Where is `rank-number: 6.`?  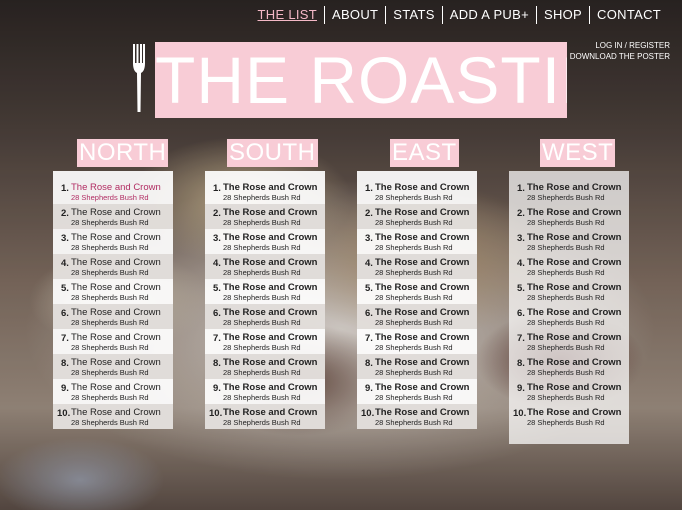
rank-number: 6. is located at coordinates (65, 313).